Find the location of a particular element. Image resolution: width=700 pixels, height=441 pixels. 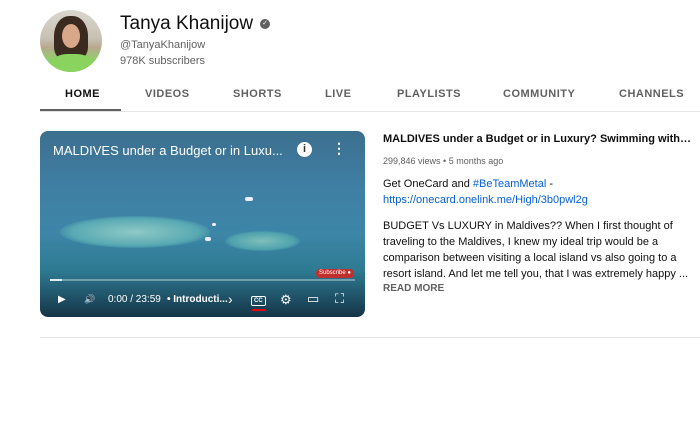

hashtag-link: #BeTeamMetal is located at coordinates (509, 184).